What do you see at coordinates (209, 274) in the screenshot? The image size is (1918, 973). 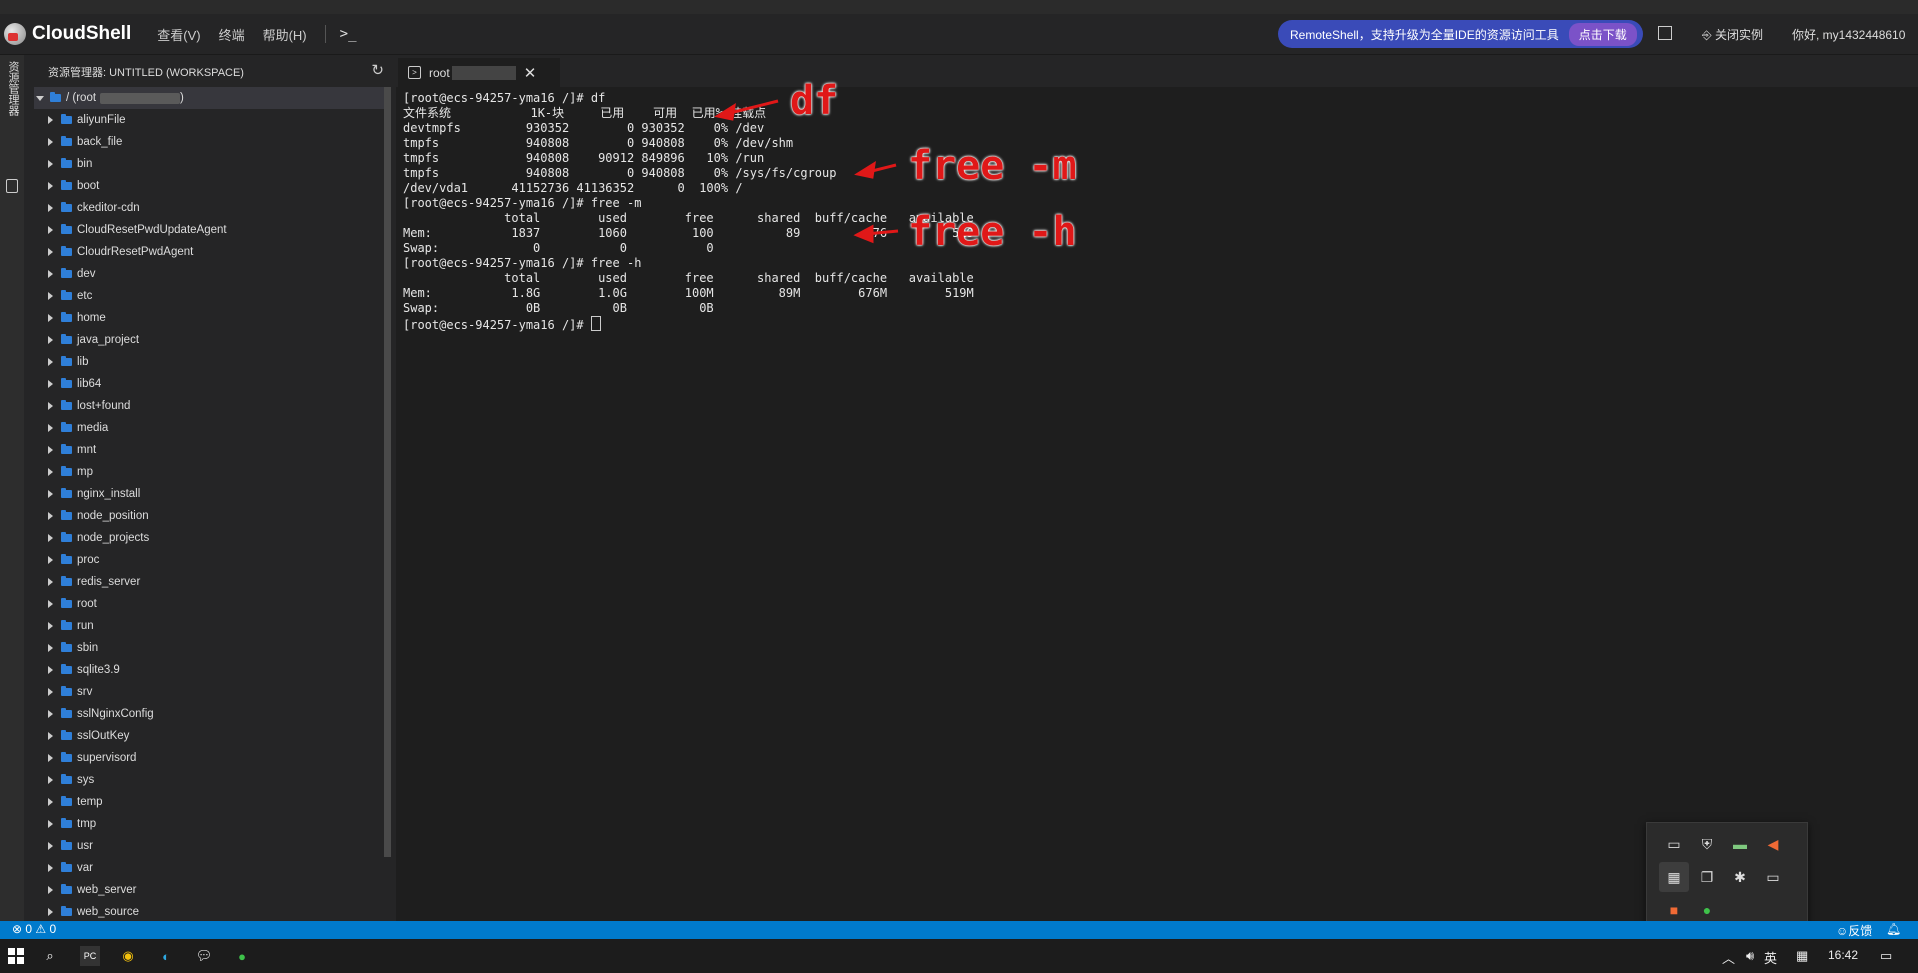 I see `tree-item: dev` at bounding box center [209, 274].